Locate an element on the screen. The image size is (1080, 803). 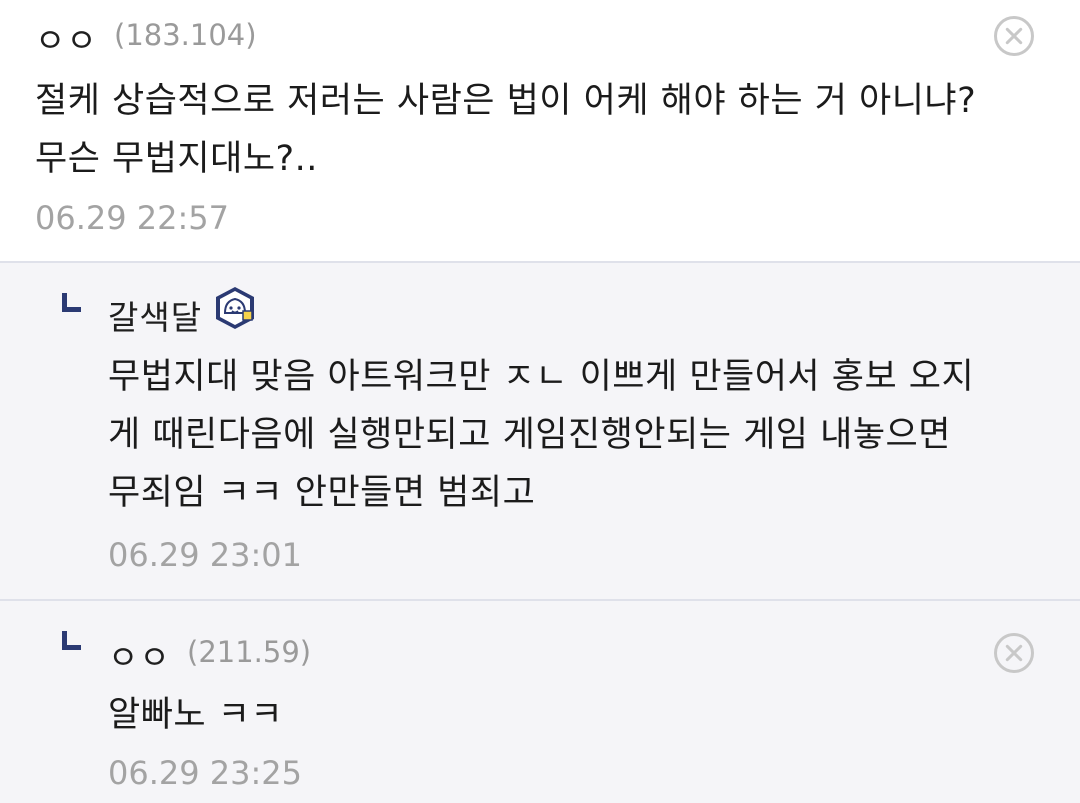
comment-text: 알빠노 ㅋㅋ is located at coordinates (196, 715).